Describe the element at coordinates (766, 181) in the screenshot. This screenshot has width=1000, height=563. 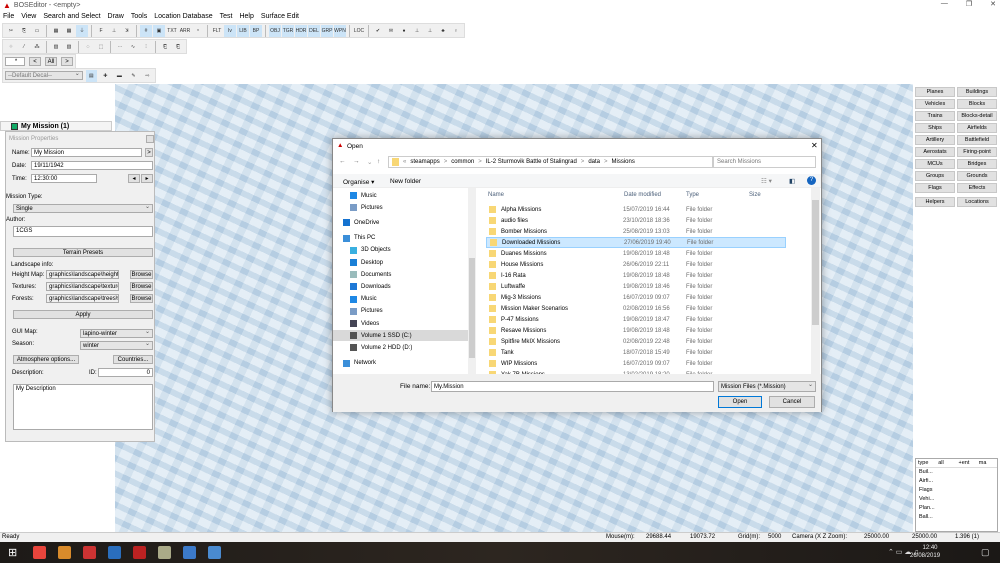
I see `view-options-icon: ☷ ▾` at that location.